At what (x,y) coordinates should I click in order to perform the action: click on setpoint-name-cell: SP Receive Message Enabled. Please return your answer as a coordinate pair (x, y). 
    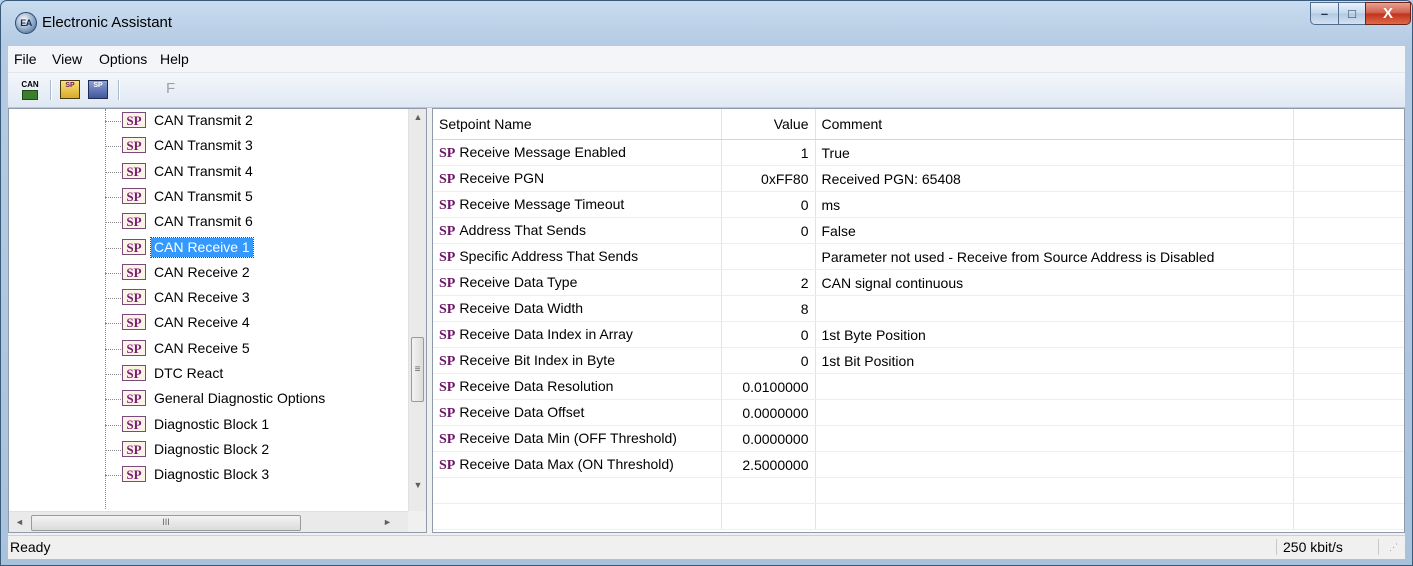
    Looking at the image, I should click on (577, 152).